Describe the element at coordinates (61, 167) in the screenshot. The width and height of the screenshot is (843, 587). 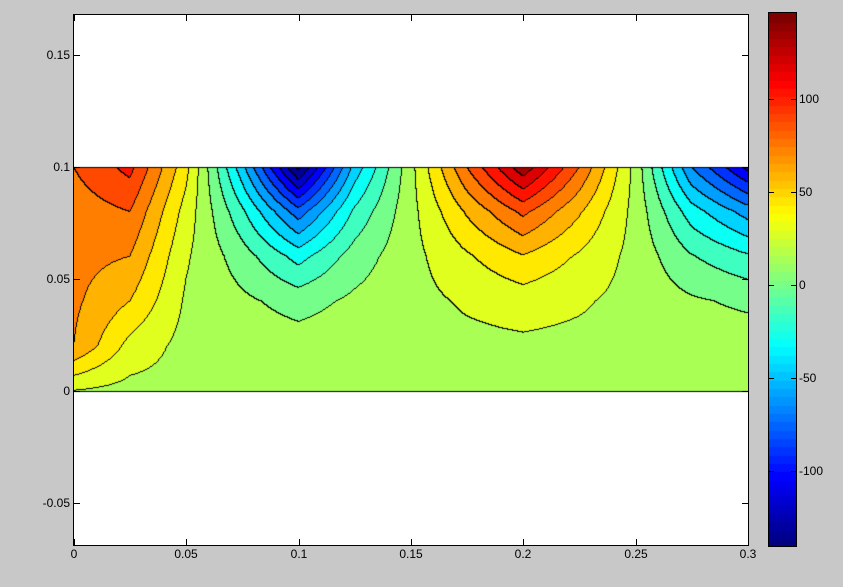
I see `y-tick-label: 0.1` at that location.